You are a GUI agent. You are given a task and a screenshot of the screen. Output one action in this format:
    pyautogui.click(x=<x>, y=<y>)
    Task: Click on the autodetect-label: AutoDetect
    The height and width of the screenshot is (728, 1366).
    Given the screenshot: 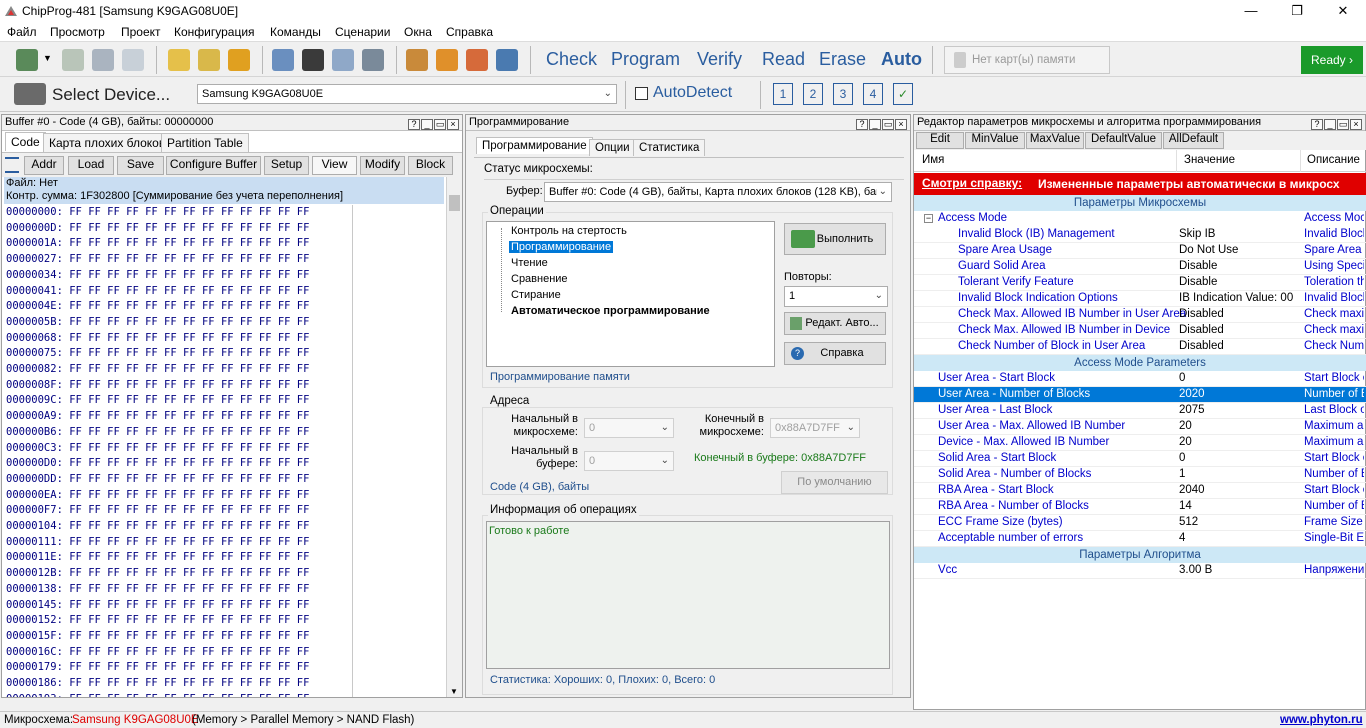 What is the action you would take?
    pyautogui.click(x=692, y=93)
    